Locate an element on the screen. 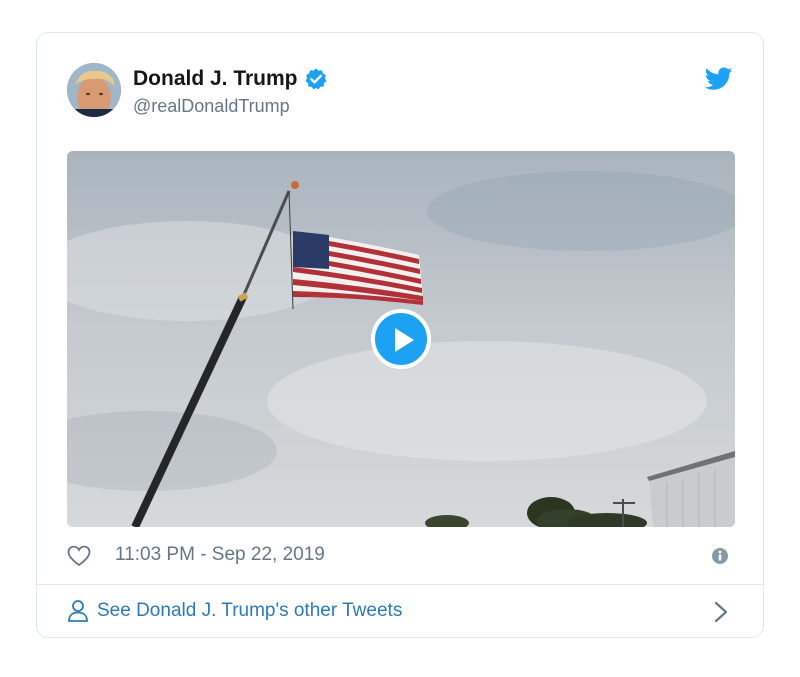  play-button is located at coordinates (401, 339).